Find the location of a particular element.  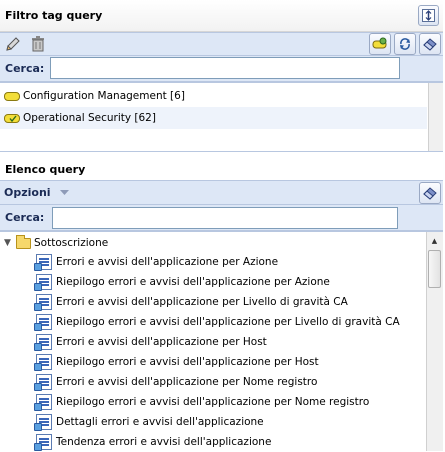

clear-query-filter-button is located at coordinates (430, 193).